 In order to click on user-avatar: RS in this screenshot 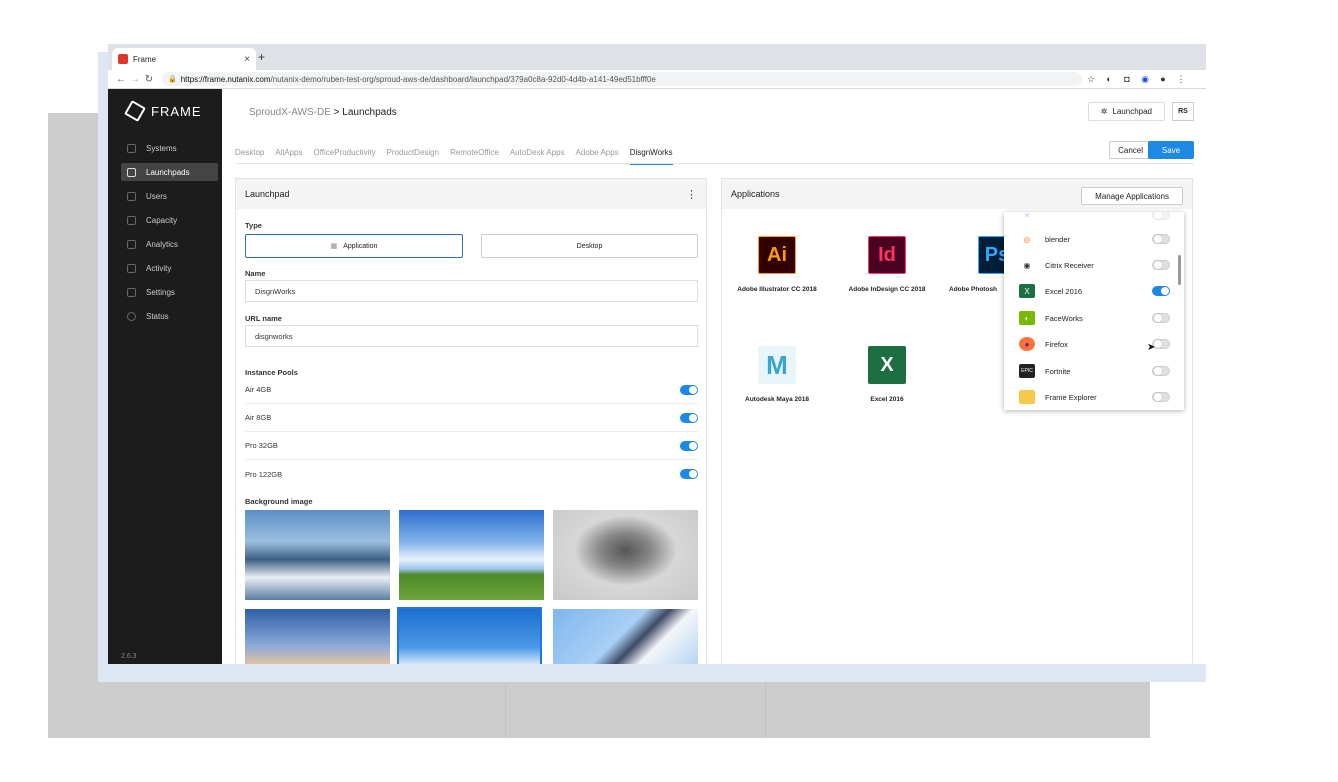, I will do `click(1183, 111)`.